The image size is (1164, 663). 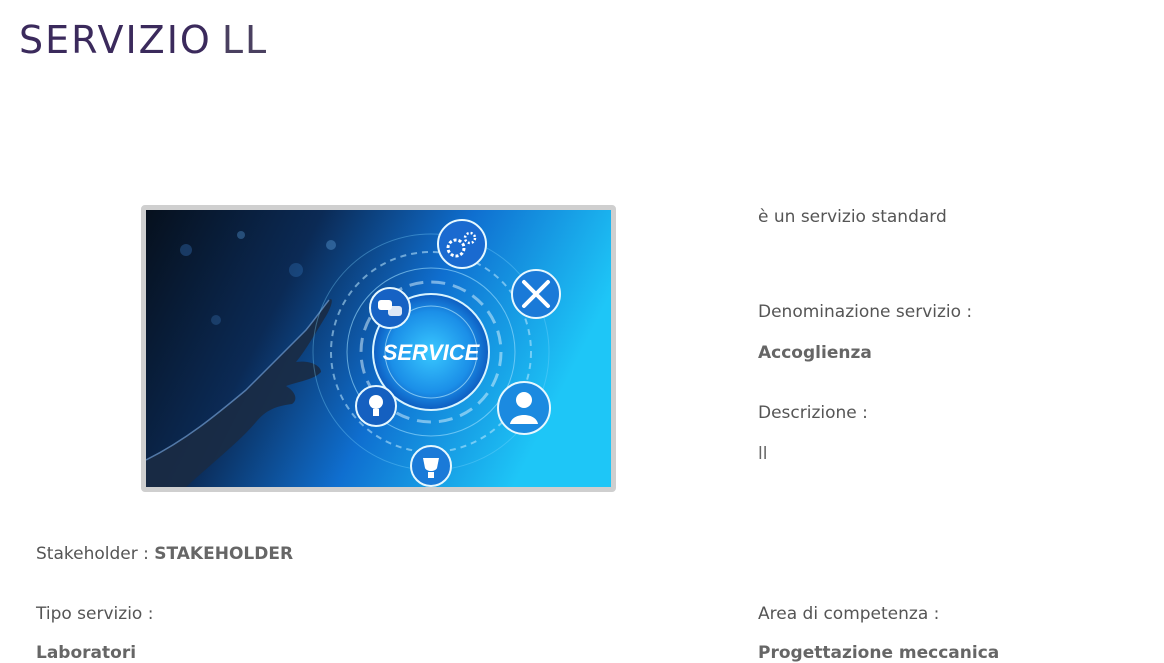 I want to click on stakeholder-label: Stakeholder :, so click(x=92, y=554).